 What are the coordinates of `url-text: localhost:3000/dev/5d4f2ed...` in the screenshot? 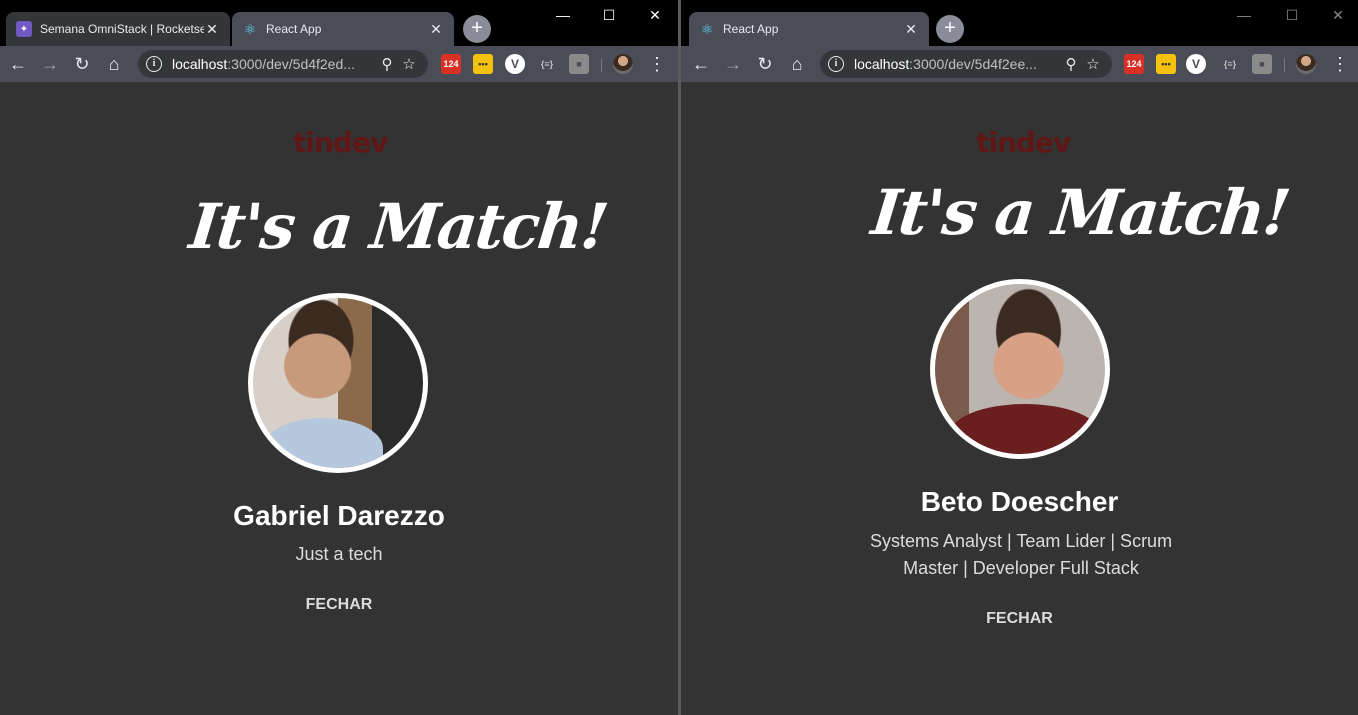 It's located at (274, 64).